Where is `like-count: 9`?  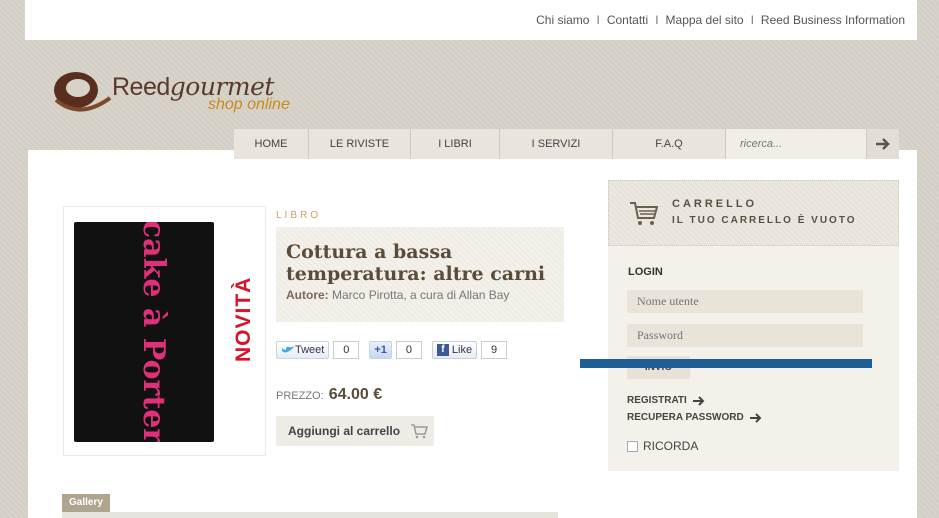 like-count: 9 is located at coordinates (494, 350).